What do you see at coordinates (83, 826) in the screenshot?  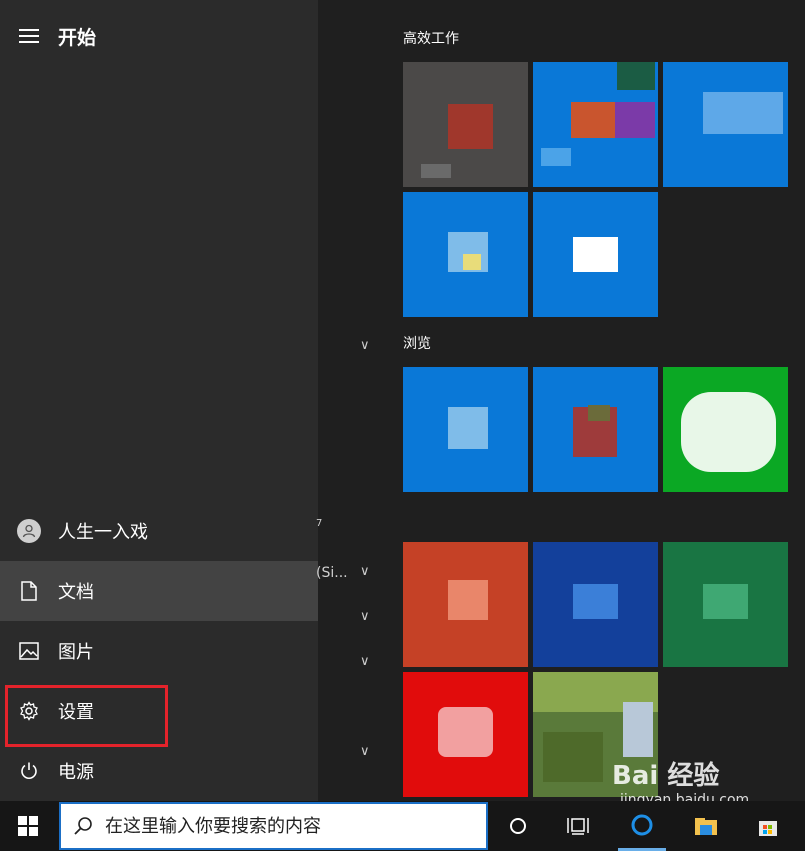 I see `search-icon` at bounding box center [83, 826].